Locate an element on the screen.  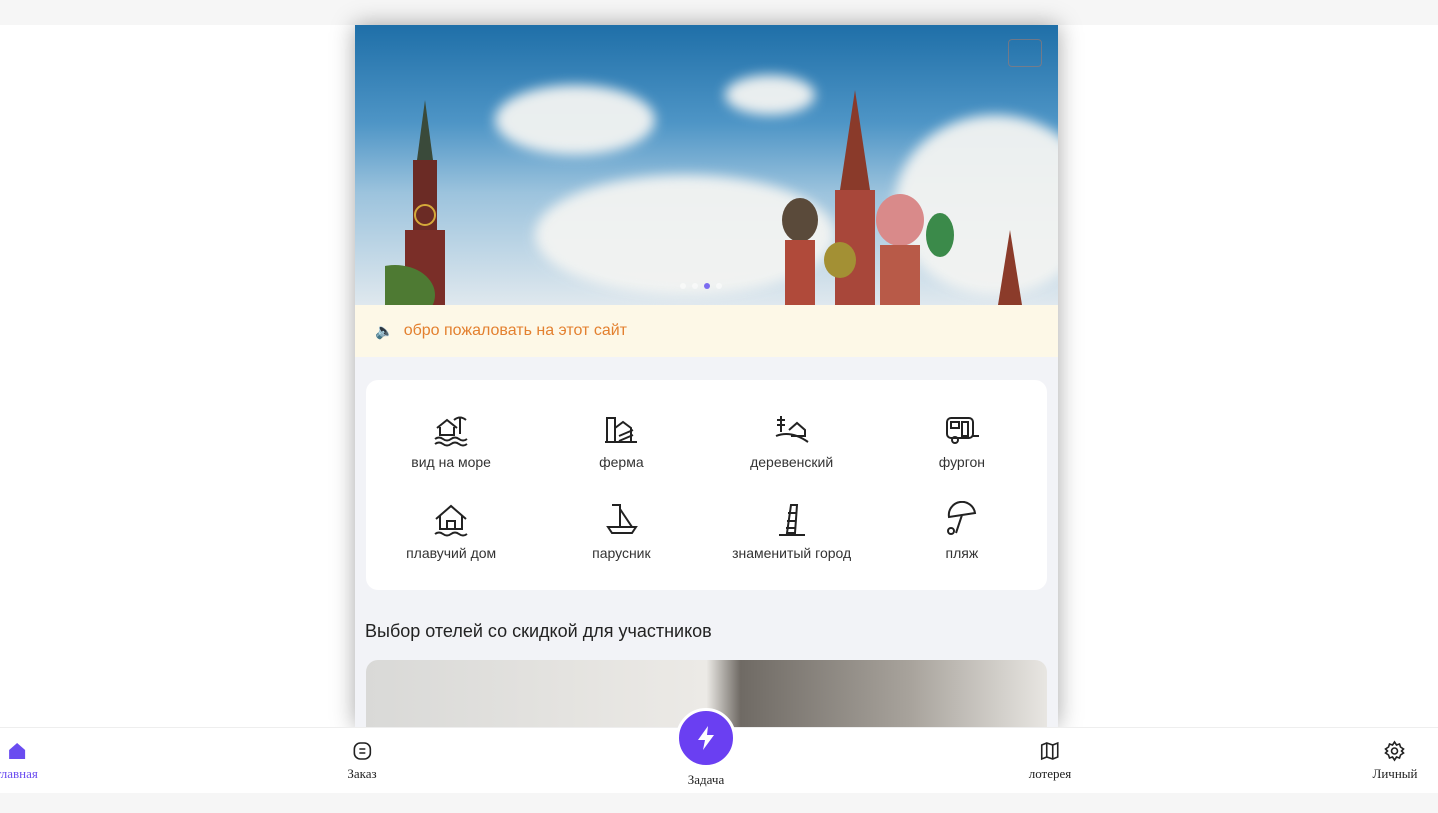
lightning-icon is located at coordinates (706, 738).